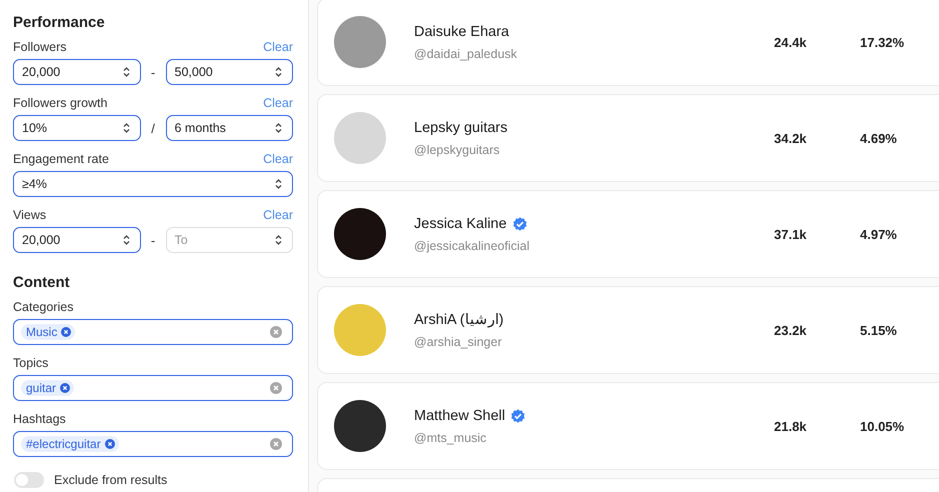 This screenshot has height=492, width=939. Describe the element at coordinates (460, 416) in the screenshot. I see `creator-name: Matthew Shell` at that location.